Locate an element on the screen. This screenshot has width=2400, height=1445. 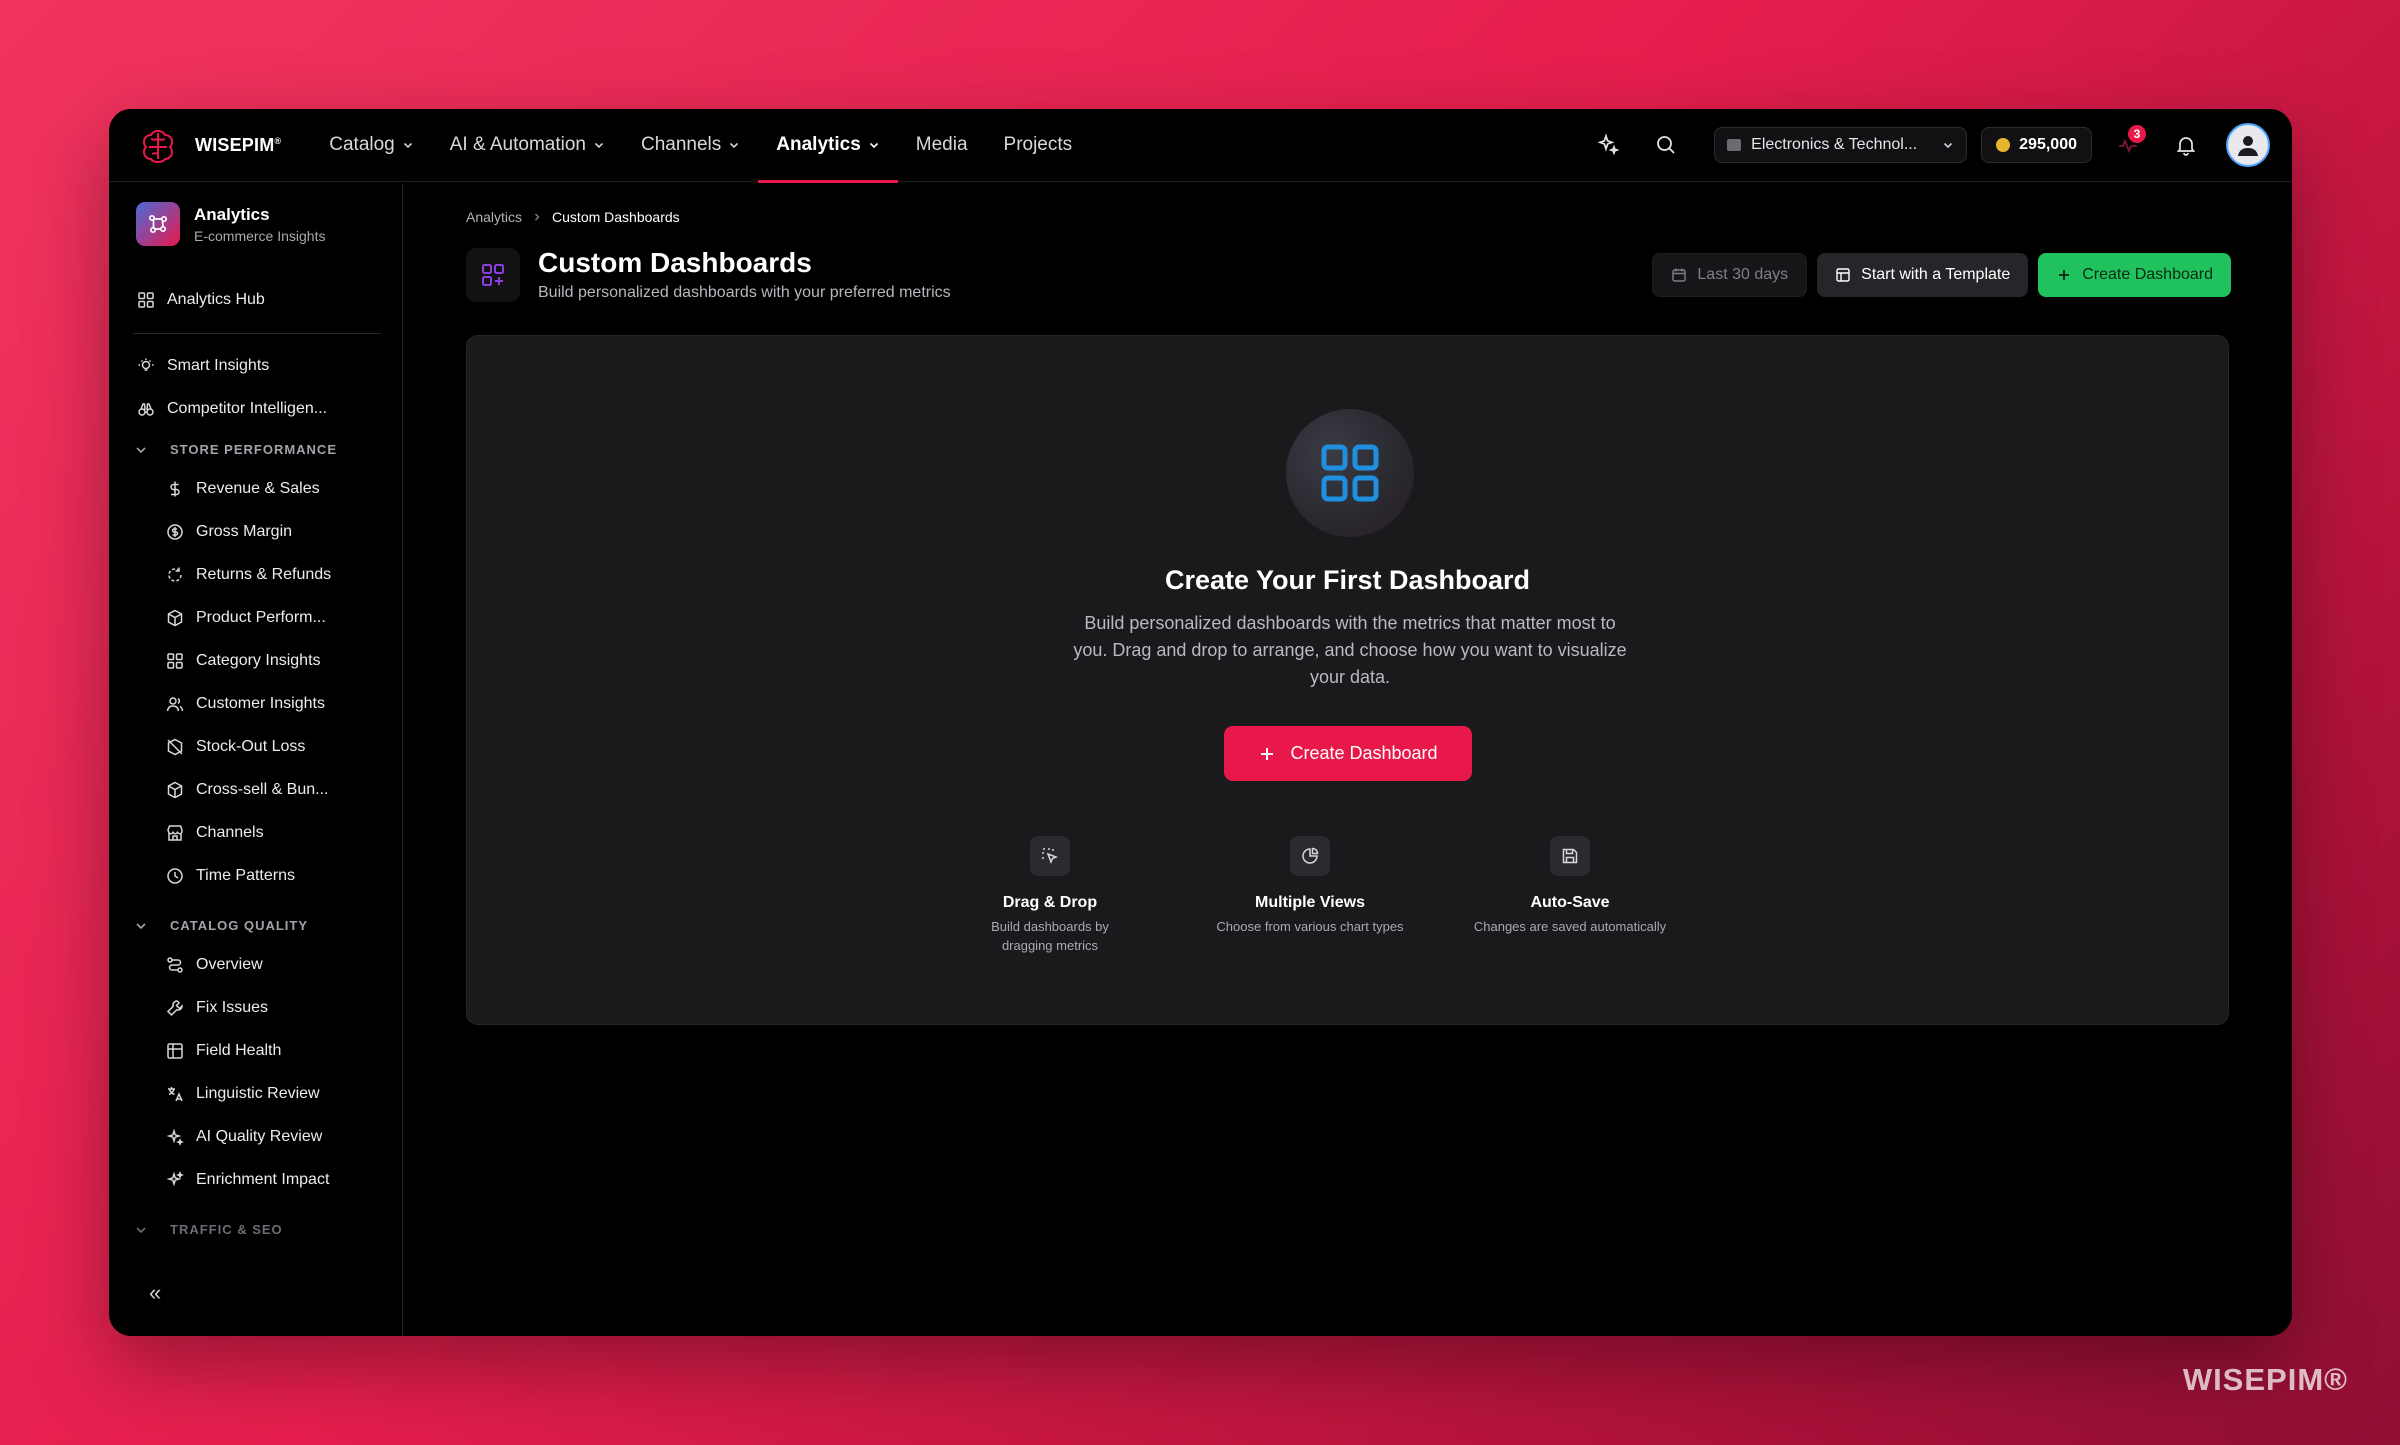
refresh-icon is located at coordinates (175, 574).